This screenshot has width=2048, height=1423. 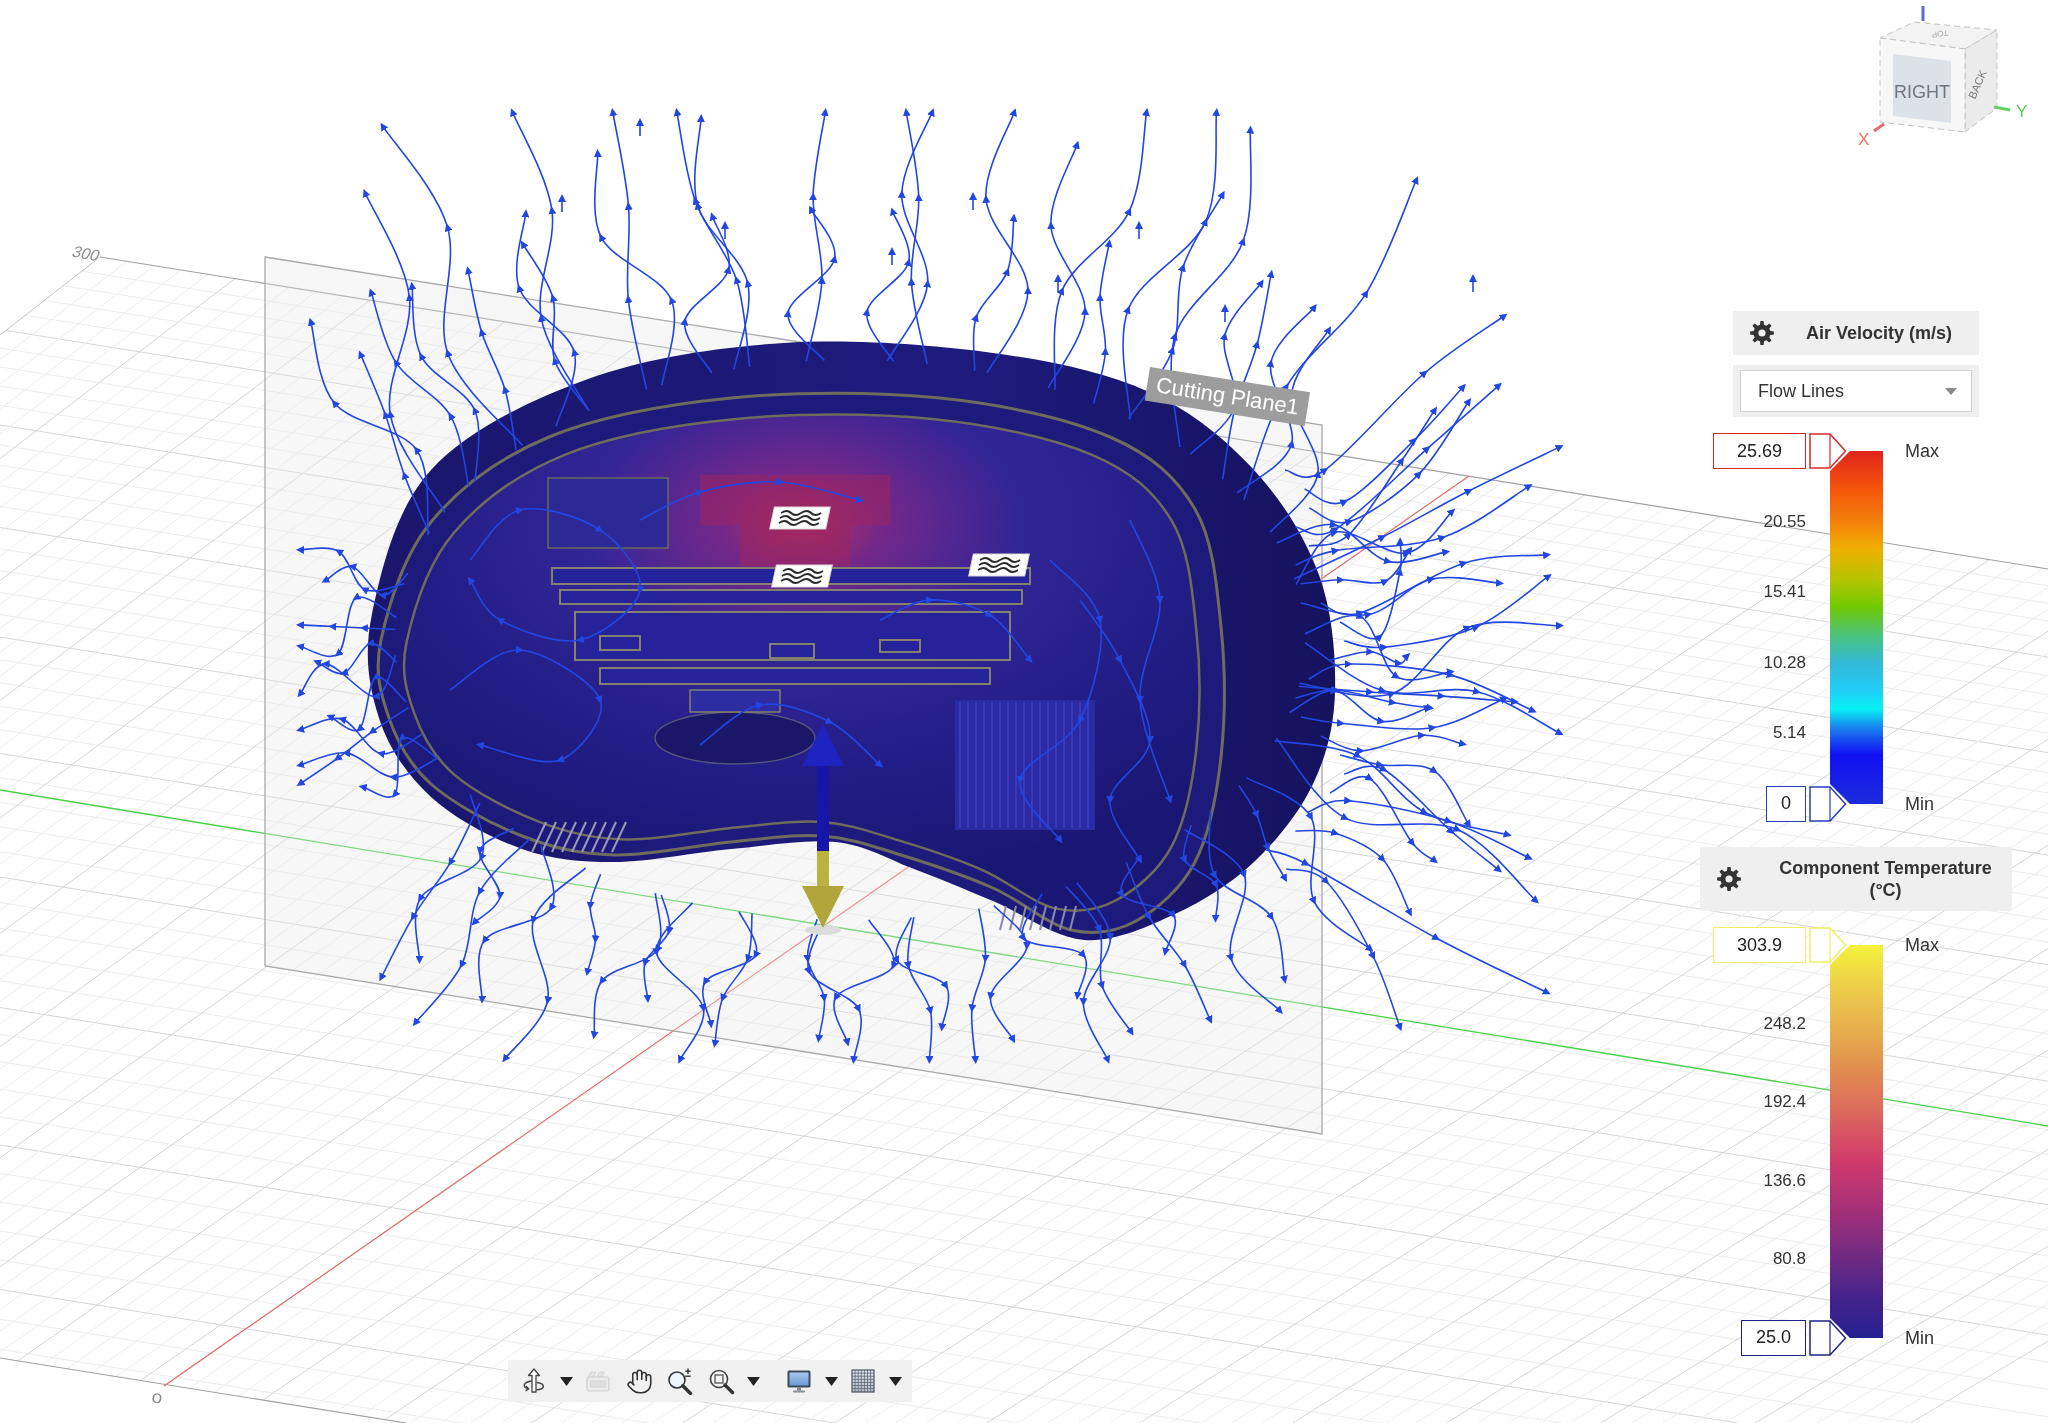 What do you see at coordinates (680, 1381) in the screenshot?
I see `zoom-icon` at bounding box center [680, 1381].